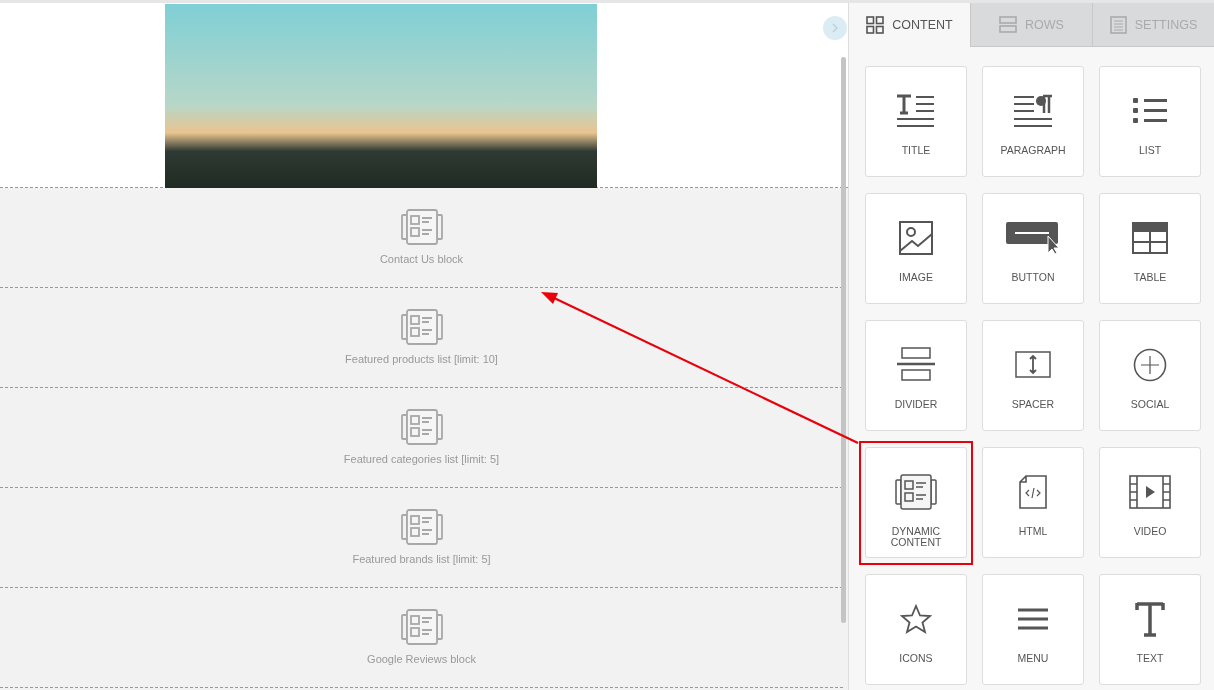 This screenshot has width=1214, height=690. Describe the element at coordinates (835, 28) in the screenshot. I see `chevron-icon` at that location.